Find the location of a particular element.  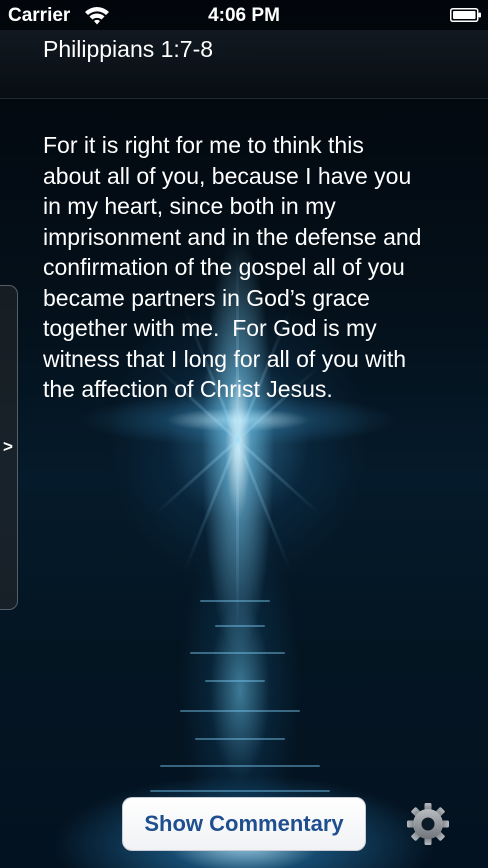

clock: 4:06 PM is located at coordinates (244, 15).